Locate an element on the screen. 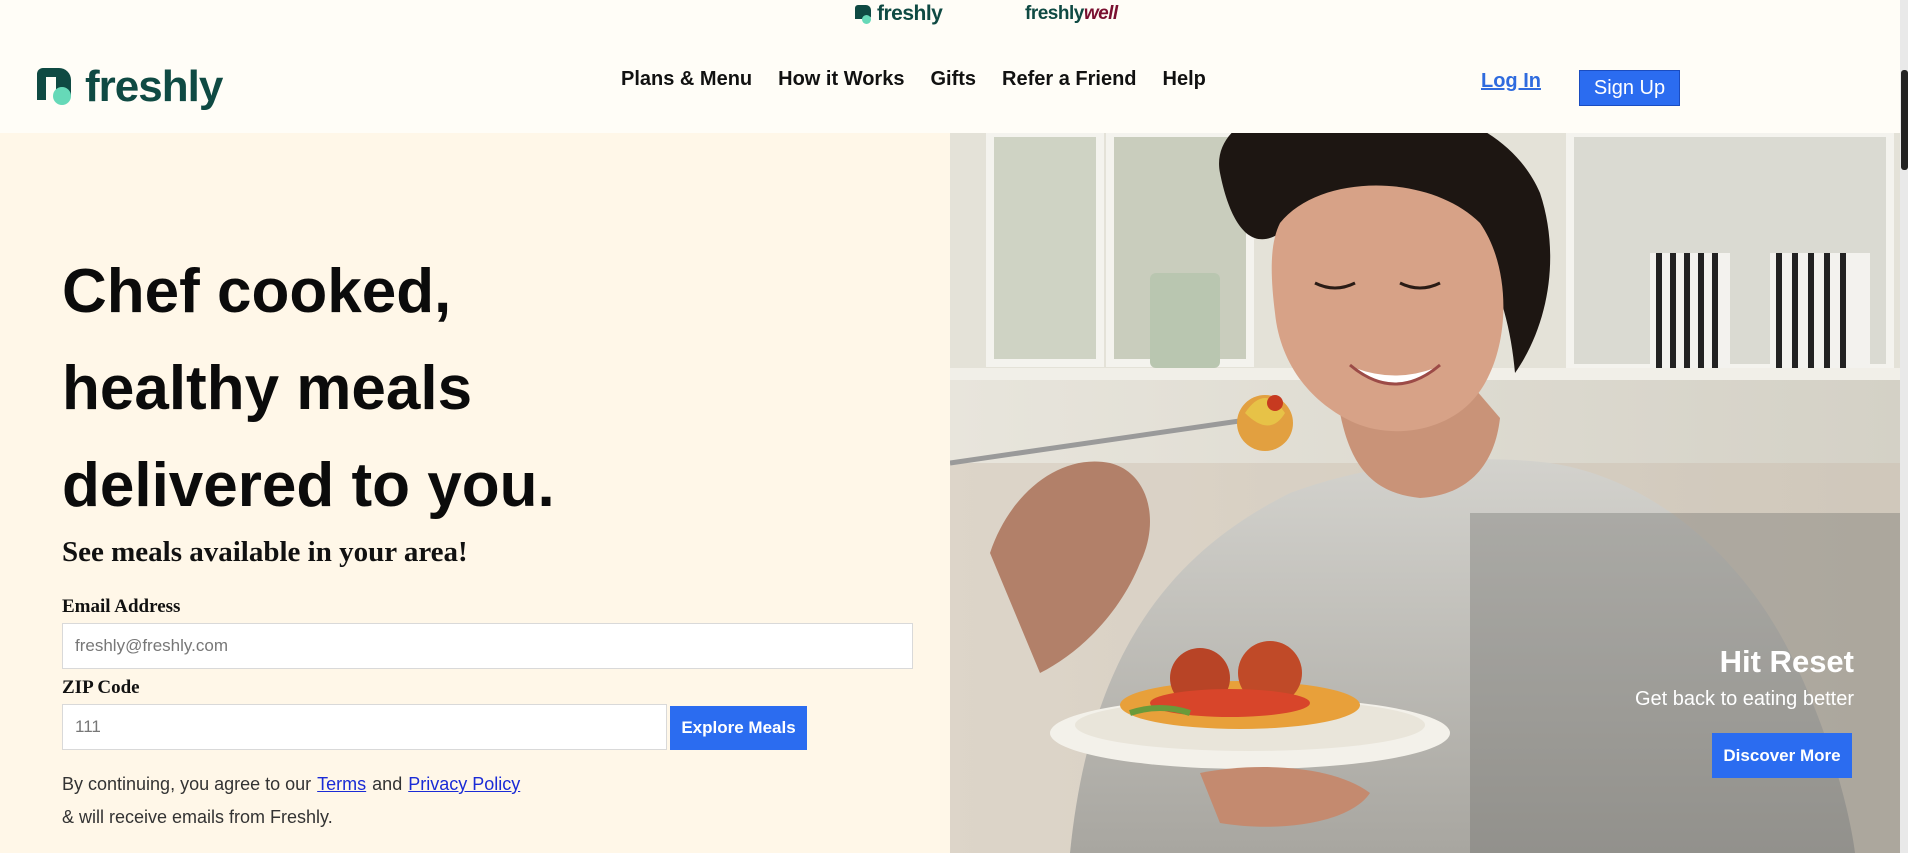  scrollbar-thumb is located at coordinates (1904, 120).